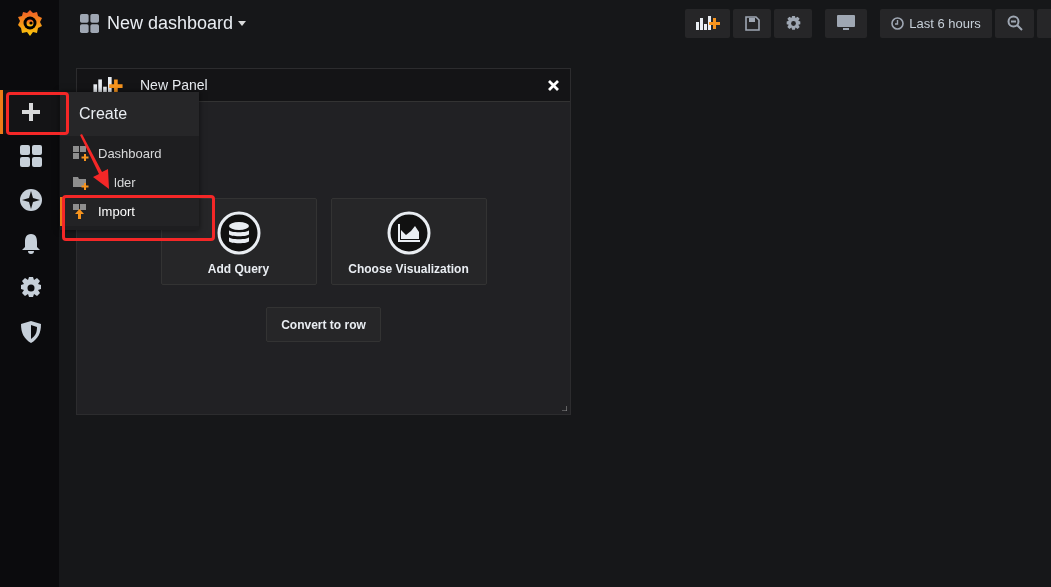 This screenshot has height=587, width=1051. I want to click on folder-plus-icon, so click(81, 182).